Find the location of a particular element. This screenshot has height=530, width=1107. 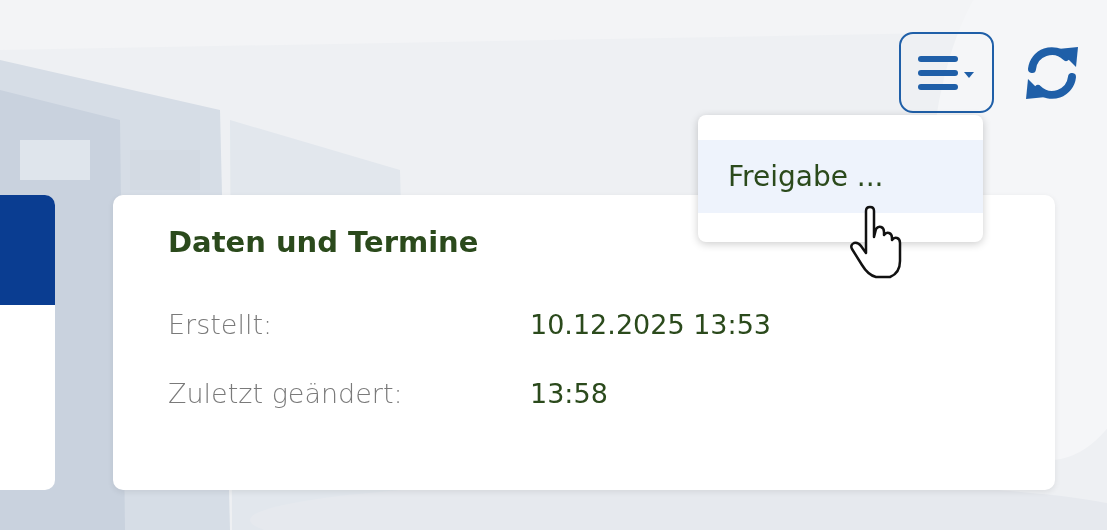

field-label: Zuletzt geändert: is located at coordinates (286, 393).